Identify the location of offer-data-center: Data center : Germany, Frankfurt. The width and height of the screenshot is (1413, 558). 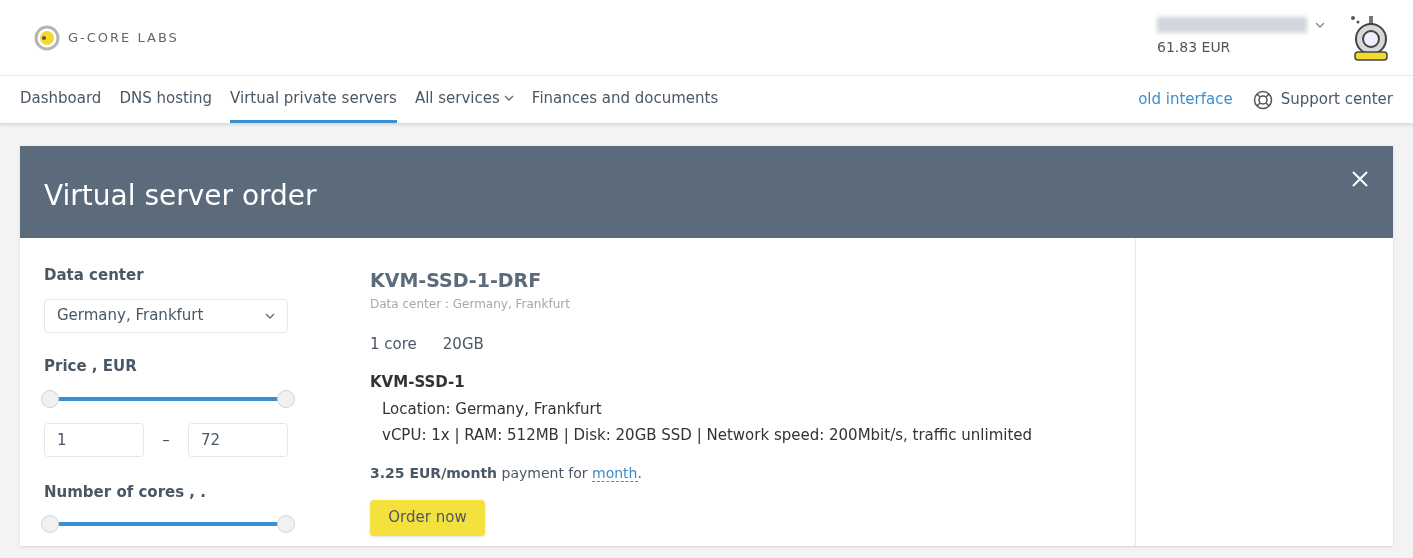
(470, 304).